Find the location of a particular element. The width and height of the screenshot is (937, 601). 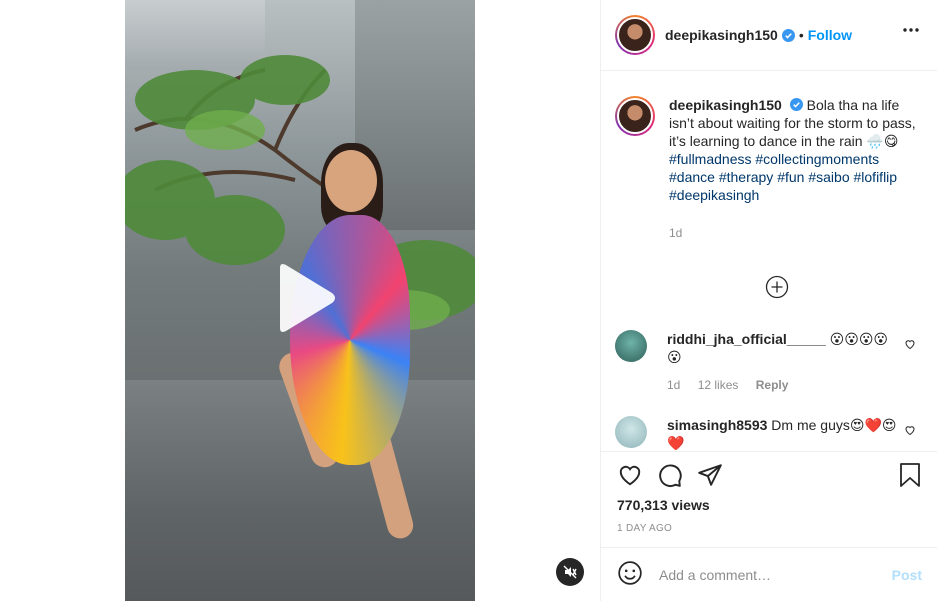

comment-input is located at coordinates (766, 574).